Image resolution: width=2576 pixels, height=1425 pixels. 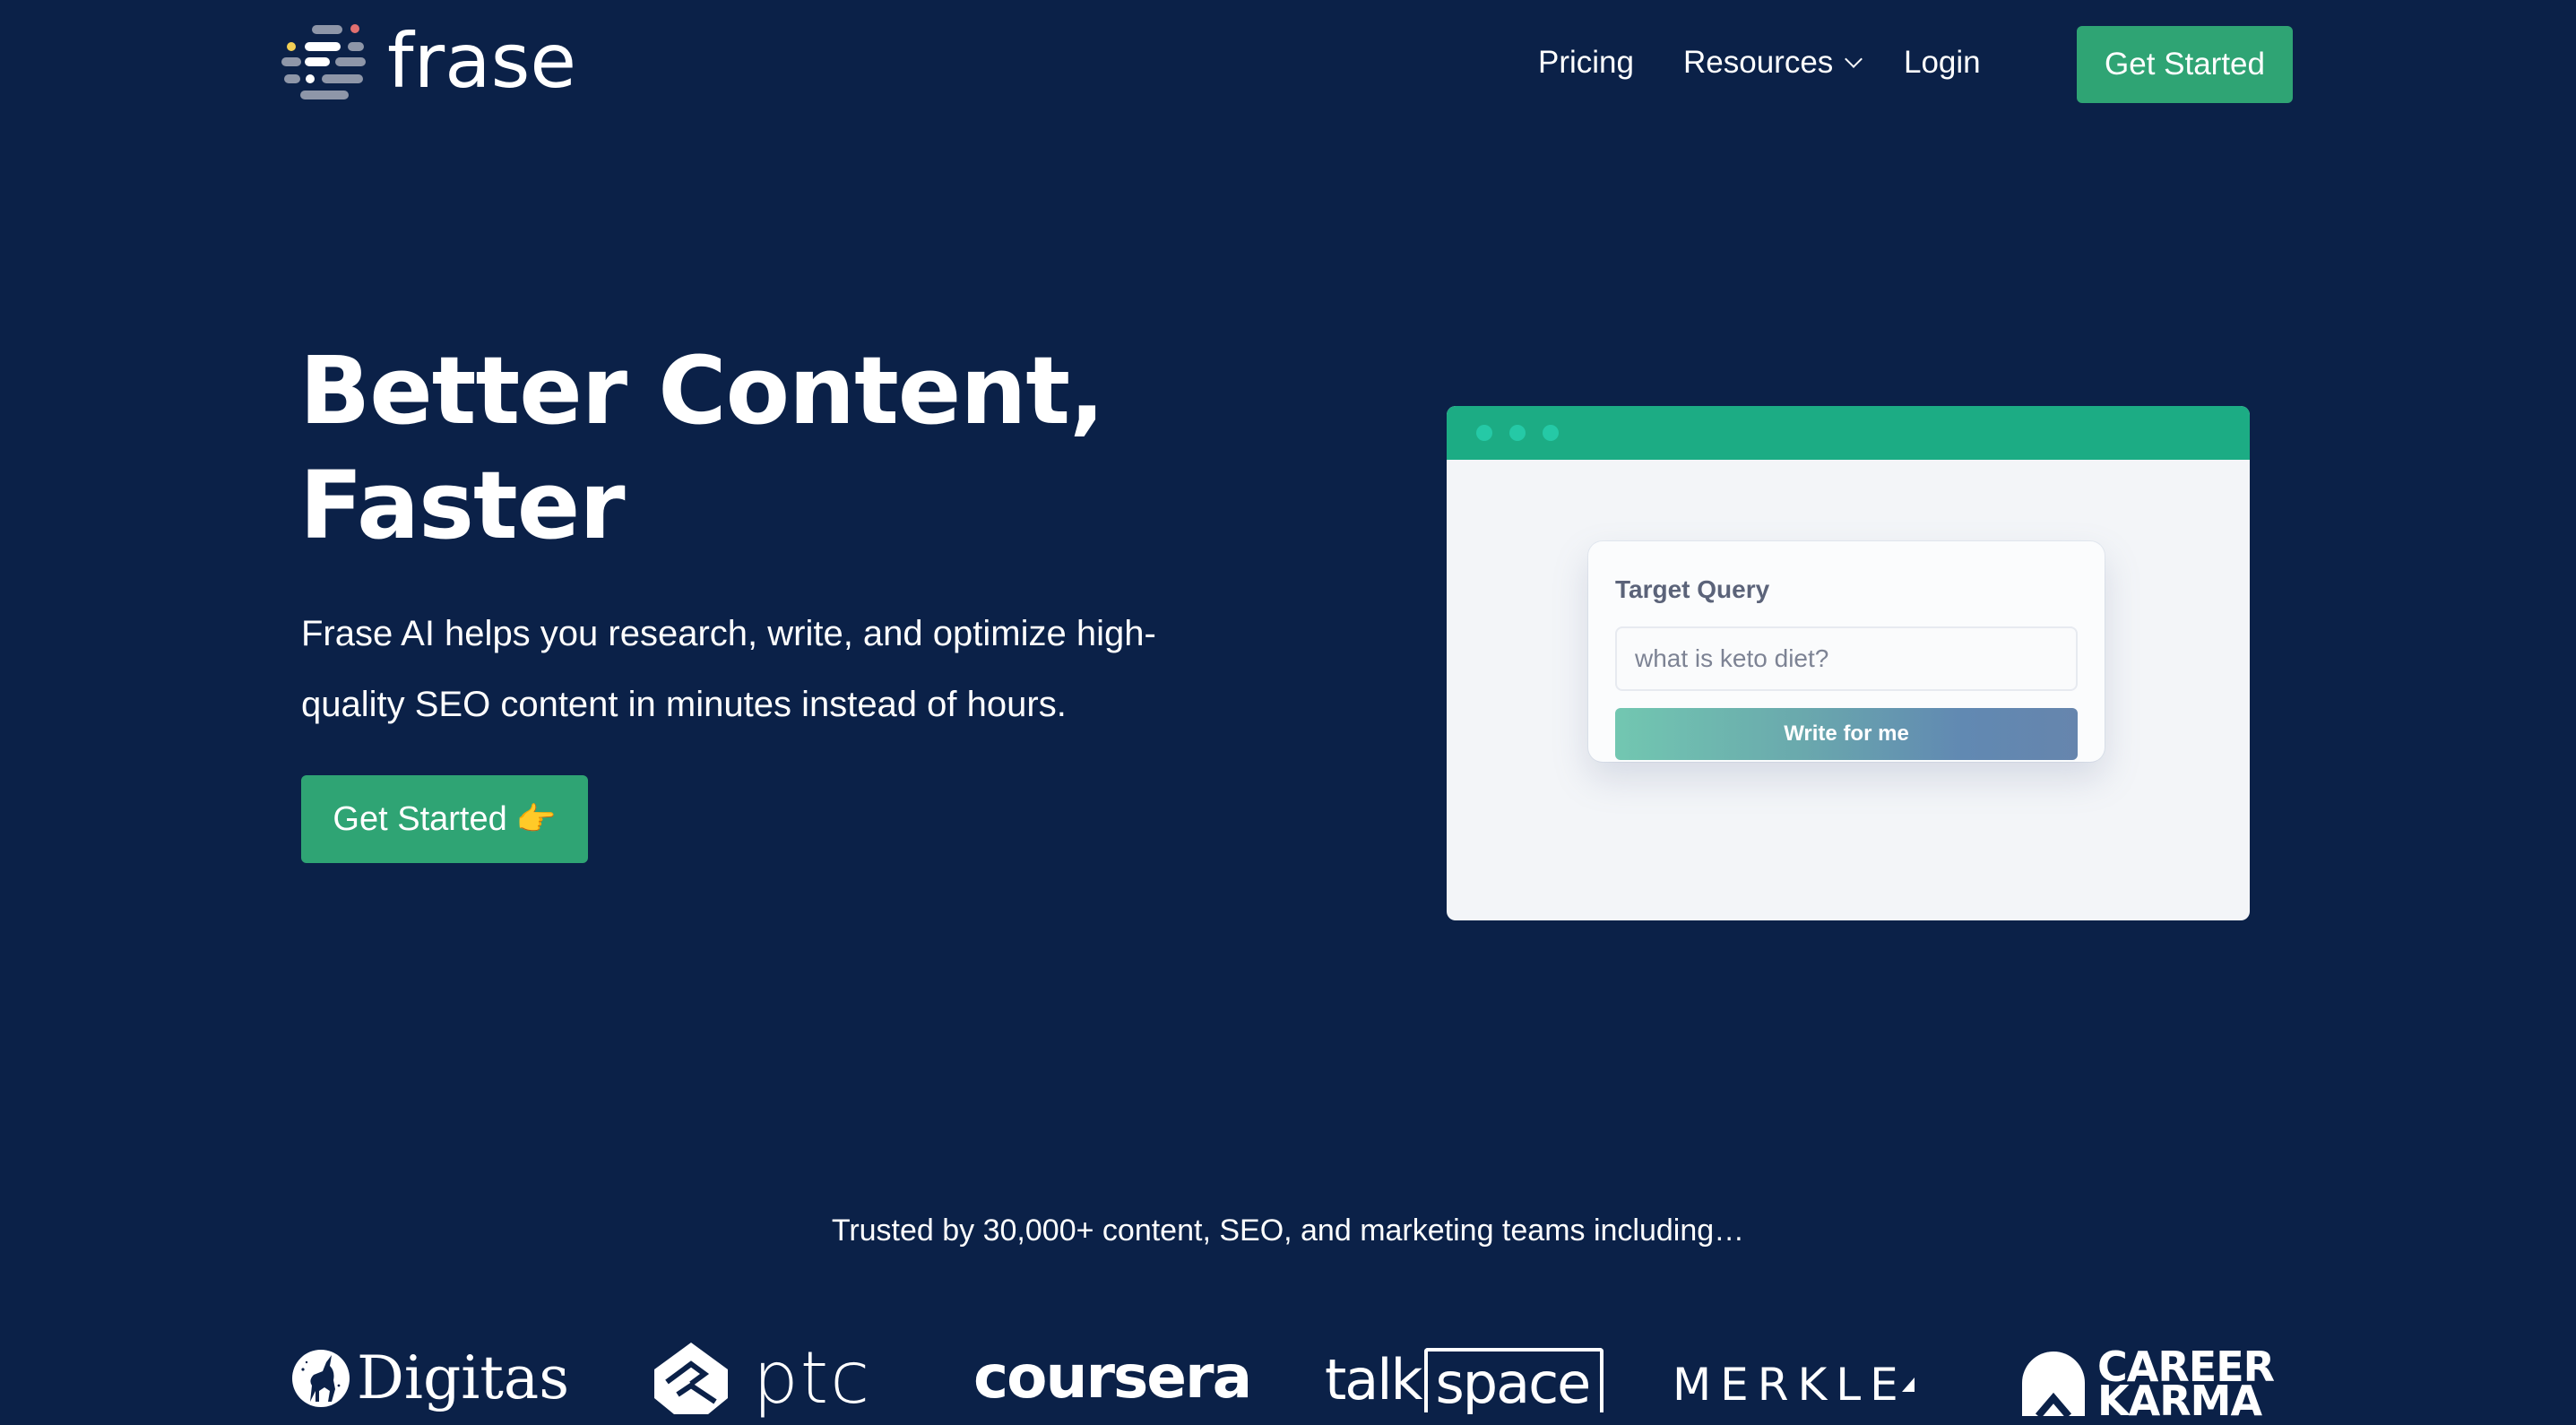 What do you see at coordinates (1794, 1384) in the screenshot?
I see `merkle-logo: MERKLE` at bounding box center [1794, 1384].